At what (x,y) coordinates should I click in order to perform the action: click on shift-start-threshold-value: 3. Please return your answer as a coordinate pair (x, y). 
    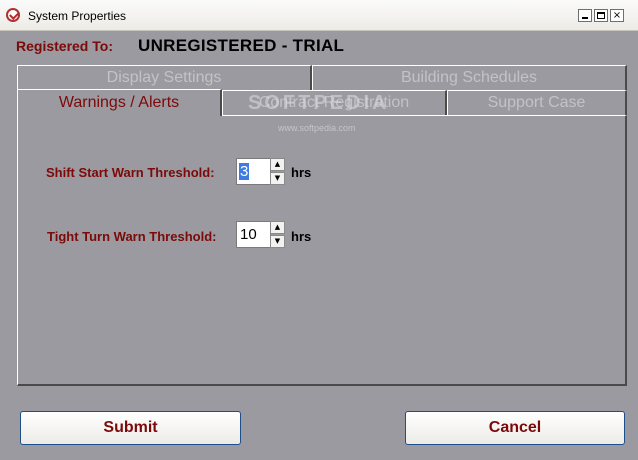
    Looking at the image, I should click on (244, 171).